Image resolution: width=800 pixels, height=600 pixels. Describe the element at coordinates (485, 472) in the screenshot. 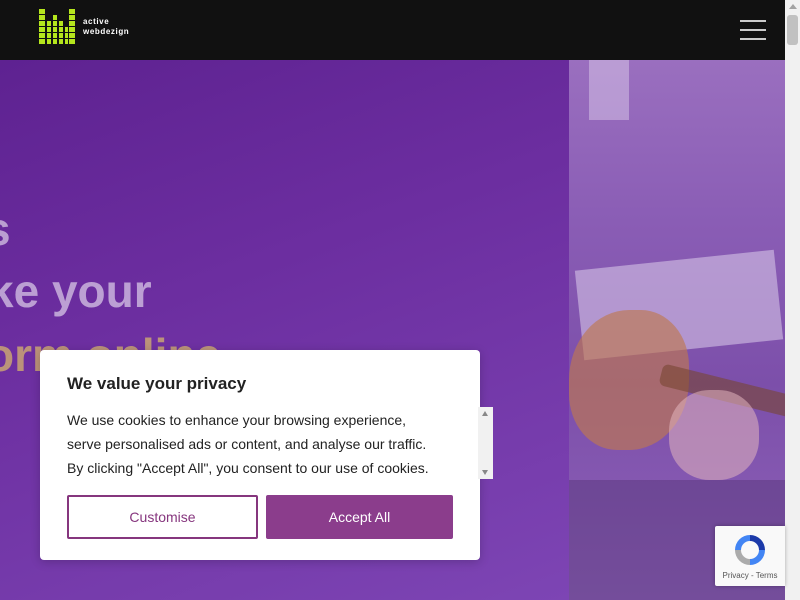

I see `scroll-down-arrow-icon` at that location.